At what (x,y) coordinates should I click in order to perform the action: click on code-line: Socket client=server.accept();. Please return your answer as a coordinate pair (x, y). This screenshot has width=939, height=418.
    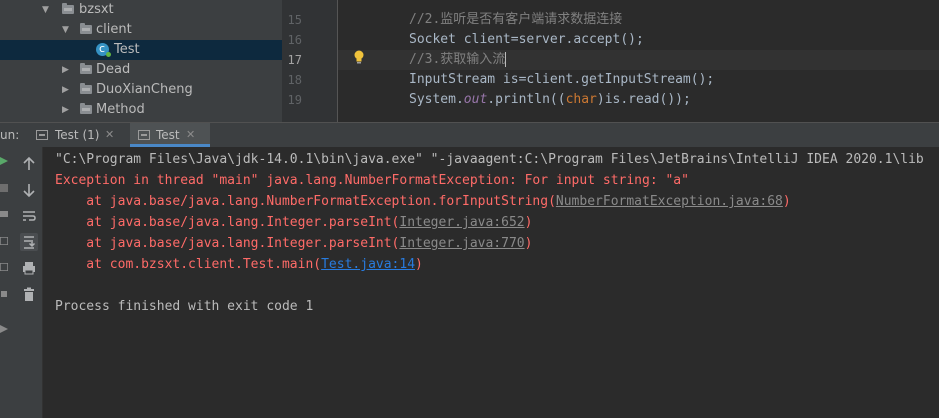
    Looking at the image, I should click on (526, 39).